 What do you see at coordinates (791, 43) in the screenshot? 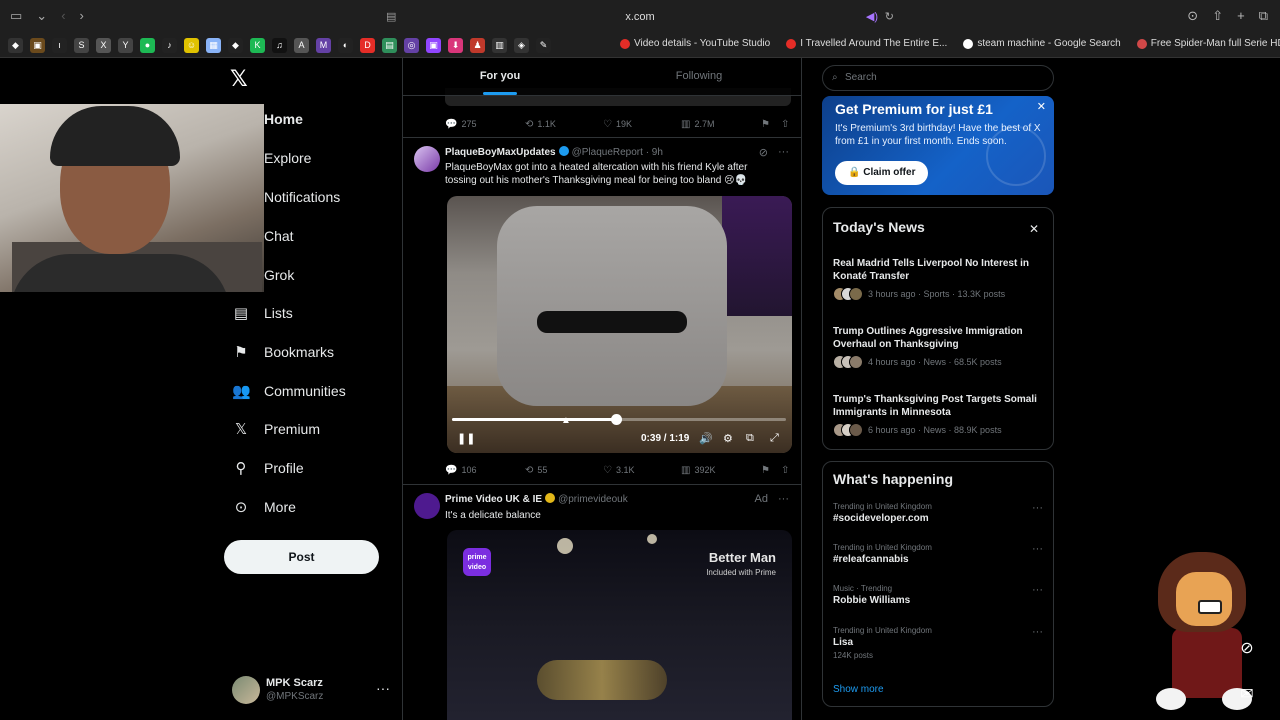
I see `youtube-icon` at bounding box center [791, 43].